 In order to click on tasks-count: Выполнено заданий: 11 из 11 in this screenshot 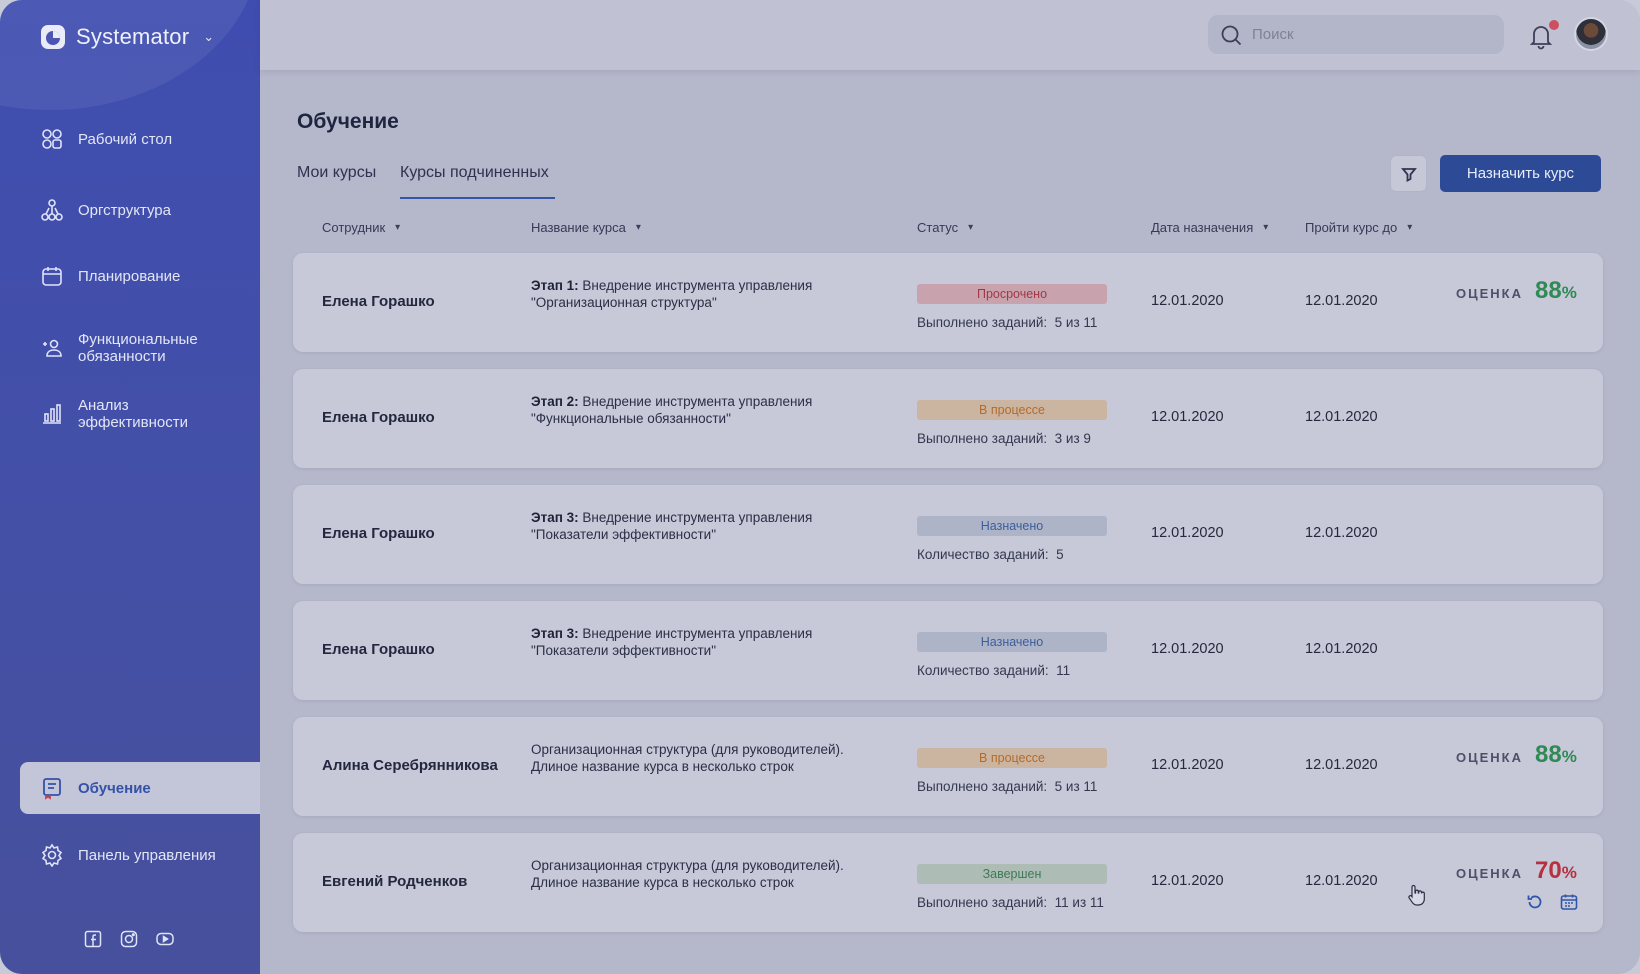, I will do `click(1010, 902)`.